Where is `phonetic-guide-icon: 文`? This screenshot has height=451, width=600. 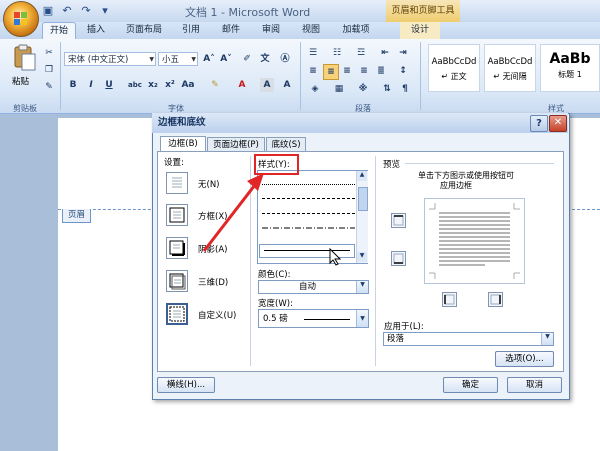
phonetic-guide-icon: 文 is located at coordinates (265, 59).